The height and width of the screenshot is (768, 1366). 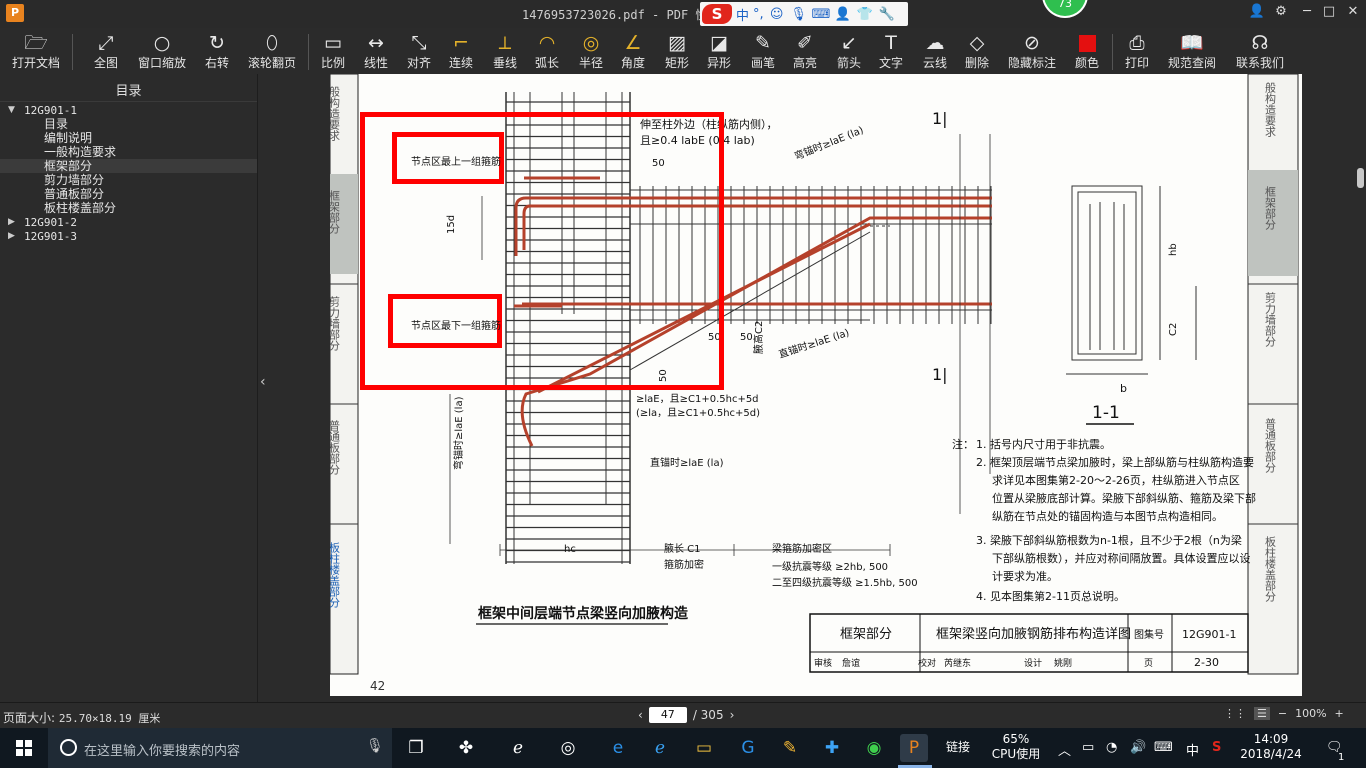 What do you see at coordinates (128, 208) in the screenshot?
I see `tree-item-flatslab: 板柱楼盖部分` at bounding box center [128, 208].